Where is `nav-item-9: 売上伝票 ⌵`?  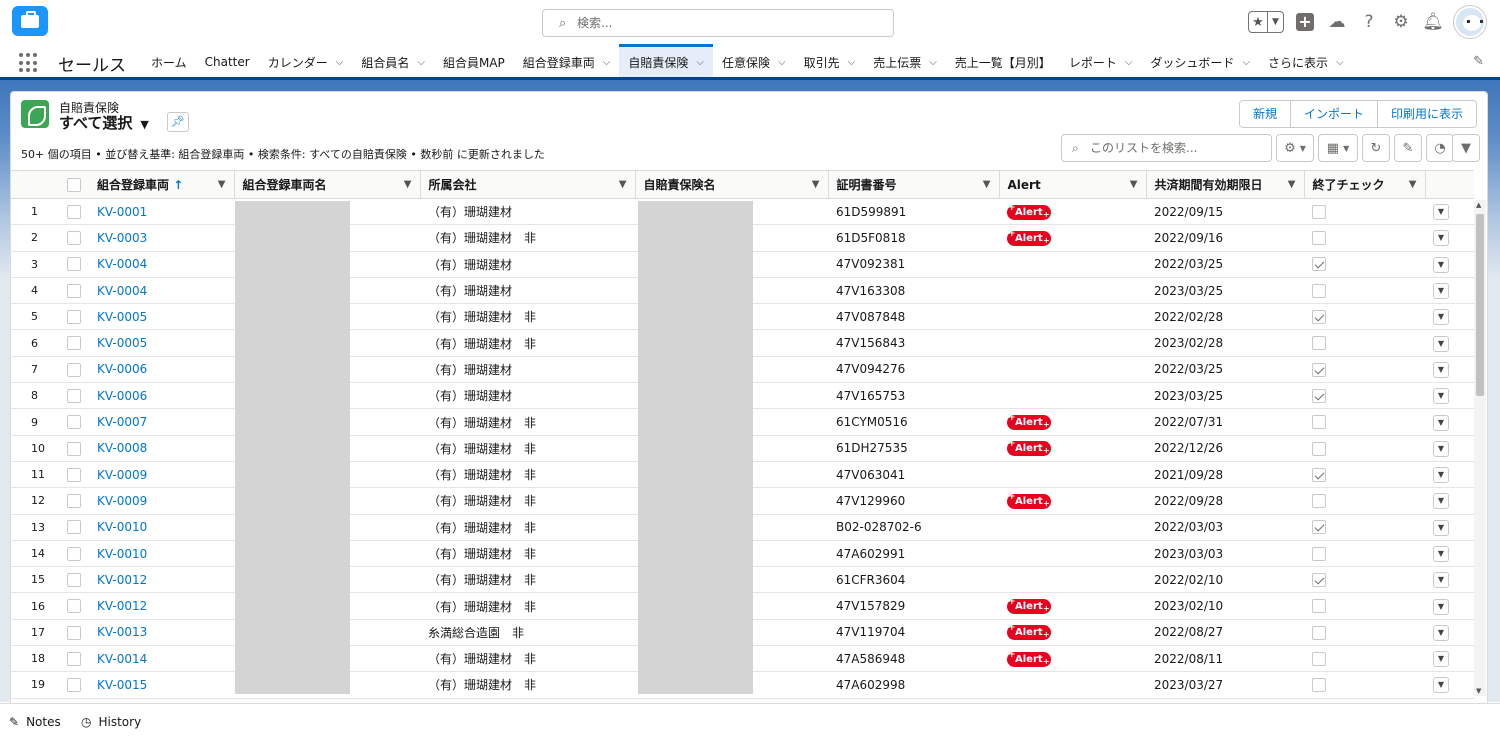
nav-item-9: 売上伝票 ⌵ is located at coordinates (905, 60).